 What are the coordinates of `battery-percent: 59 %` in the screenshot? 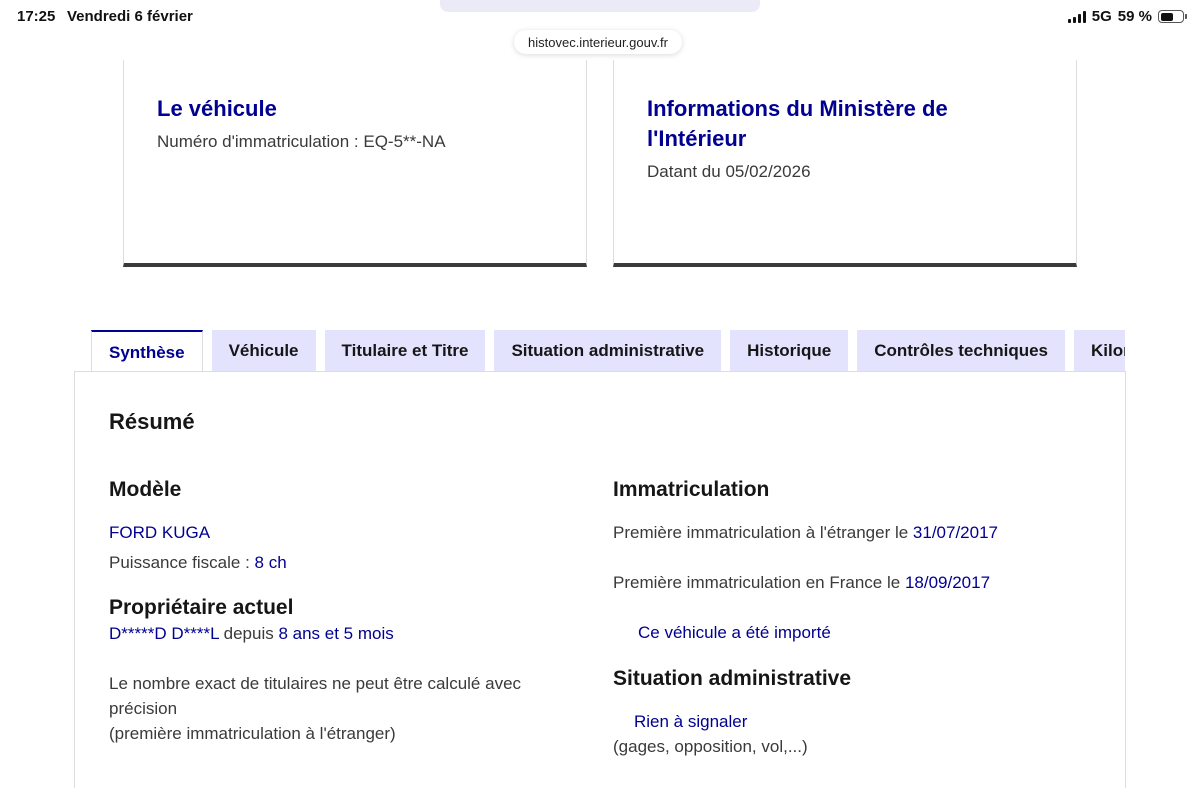 It's located at (1134, 16).